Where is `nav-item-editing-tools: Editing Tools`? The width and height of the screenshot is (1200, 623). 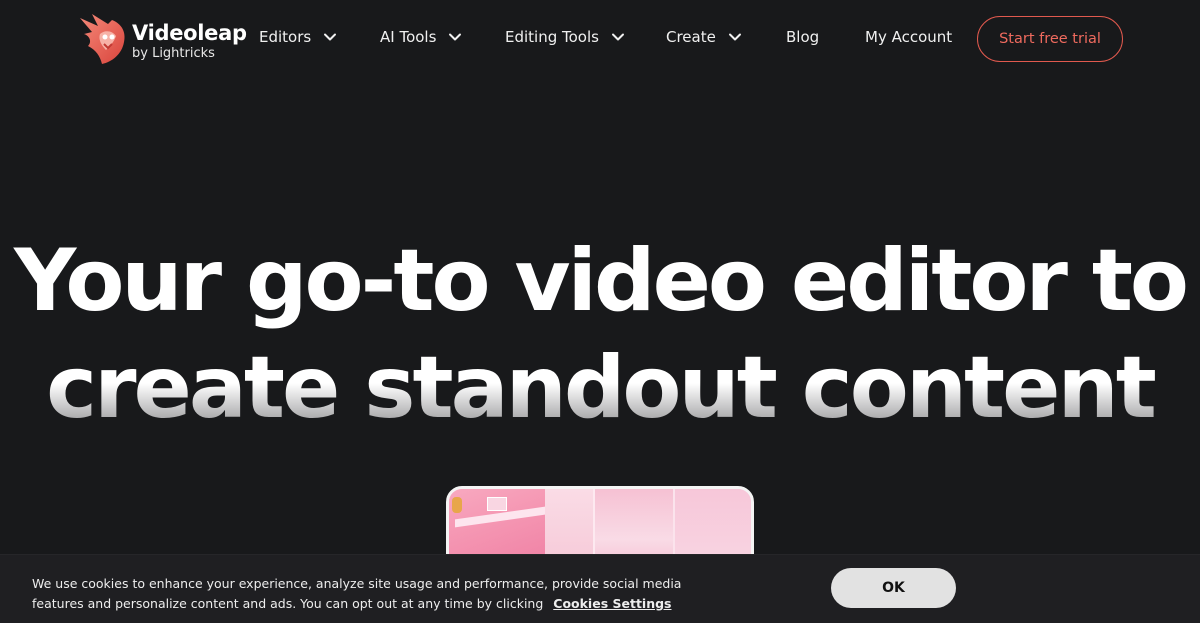 nav-item-editing-tools: Editing Tools is located at coordinates (565, 37).